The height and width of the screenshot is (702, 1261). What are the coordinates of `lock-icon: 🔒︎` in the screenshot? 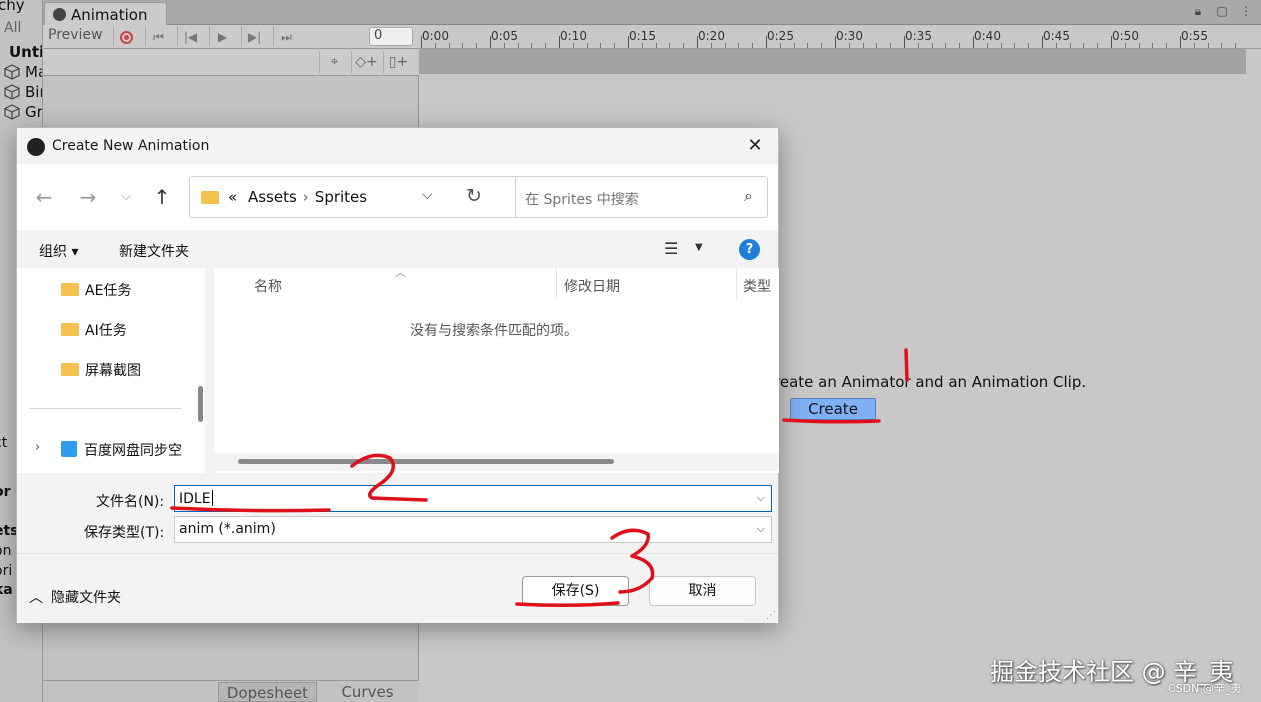 It's located at (1198, 11).